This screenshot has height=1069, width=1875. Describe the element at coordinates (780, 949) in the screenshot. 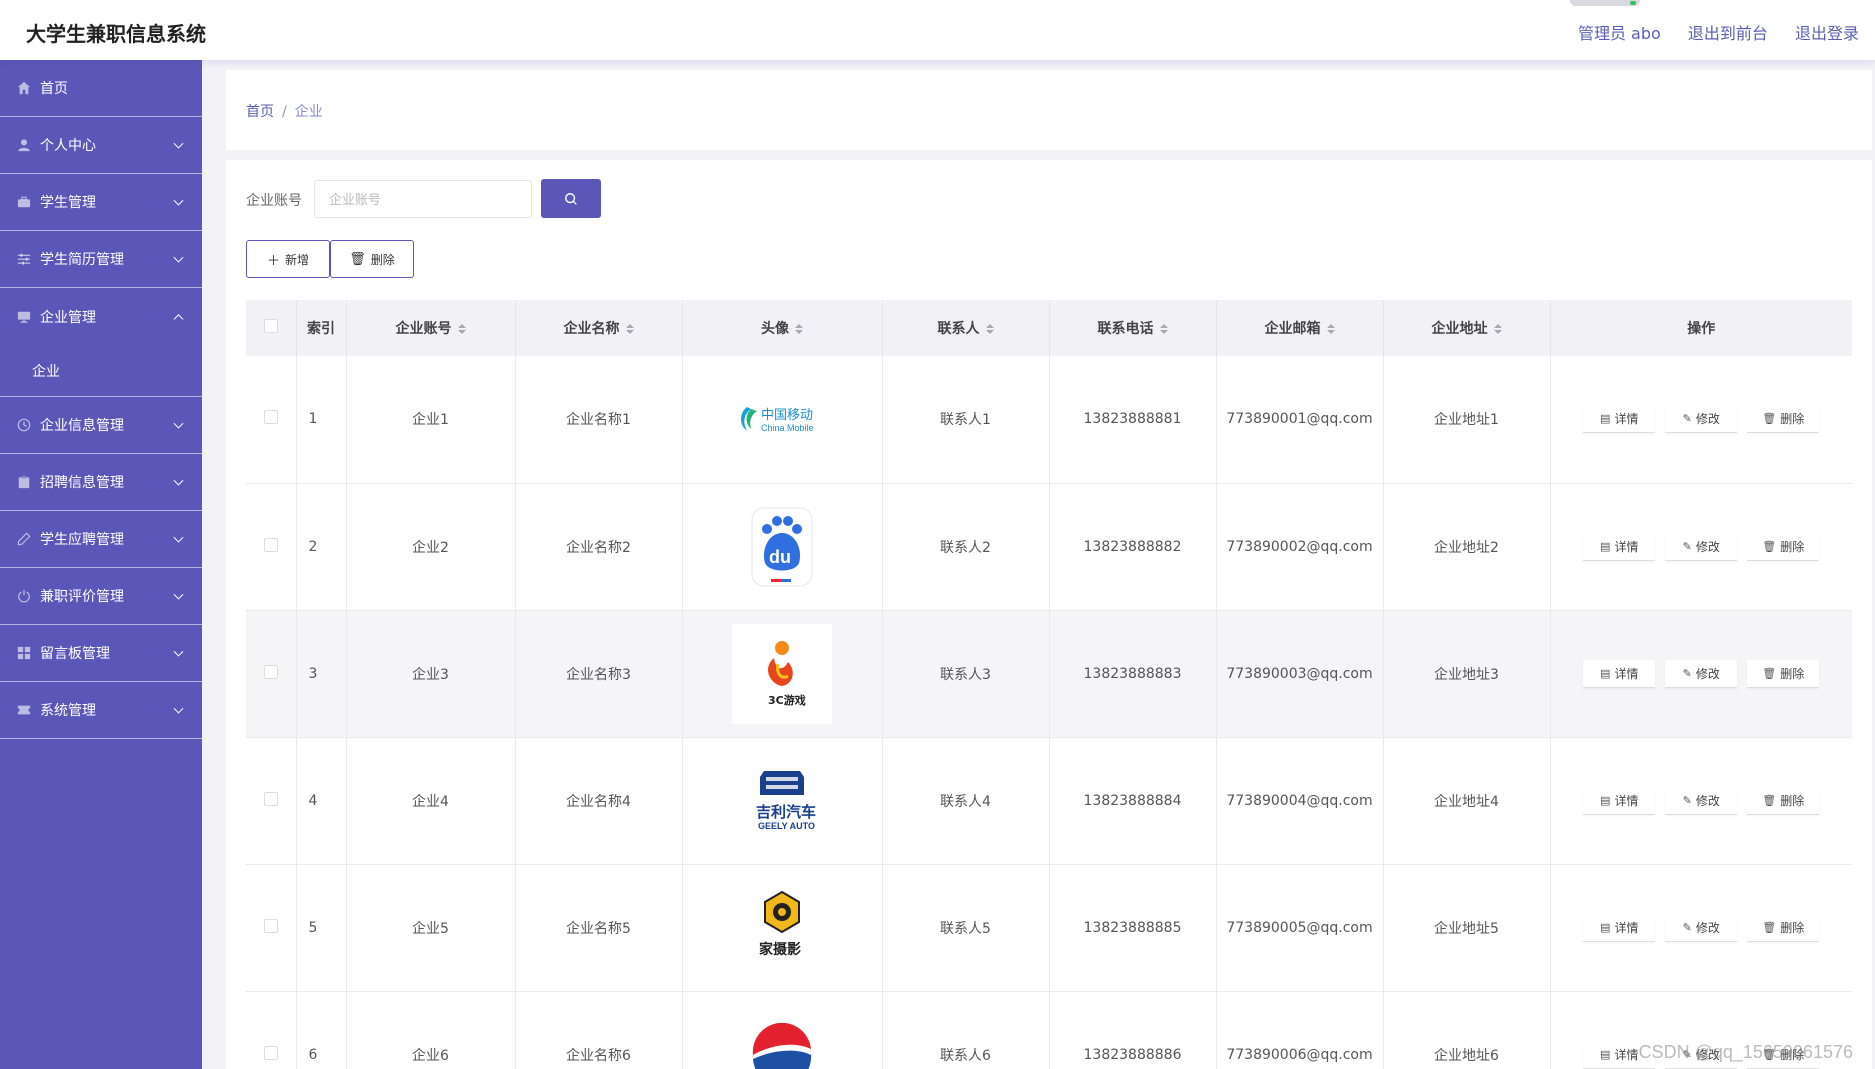

I see `svg-text: 家摄影` at that location.